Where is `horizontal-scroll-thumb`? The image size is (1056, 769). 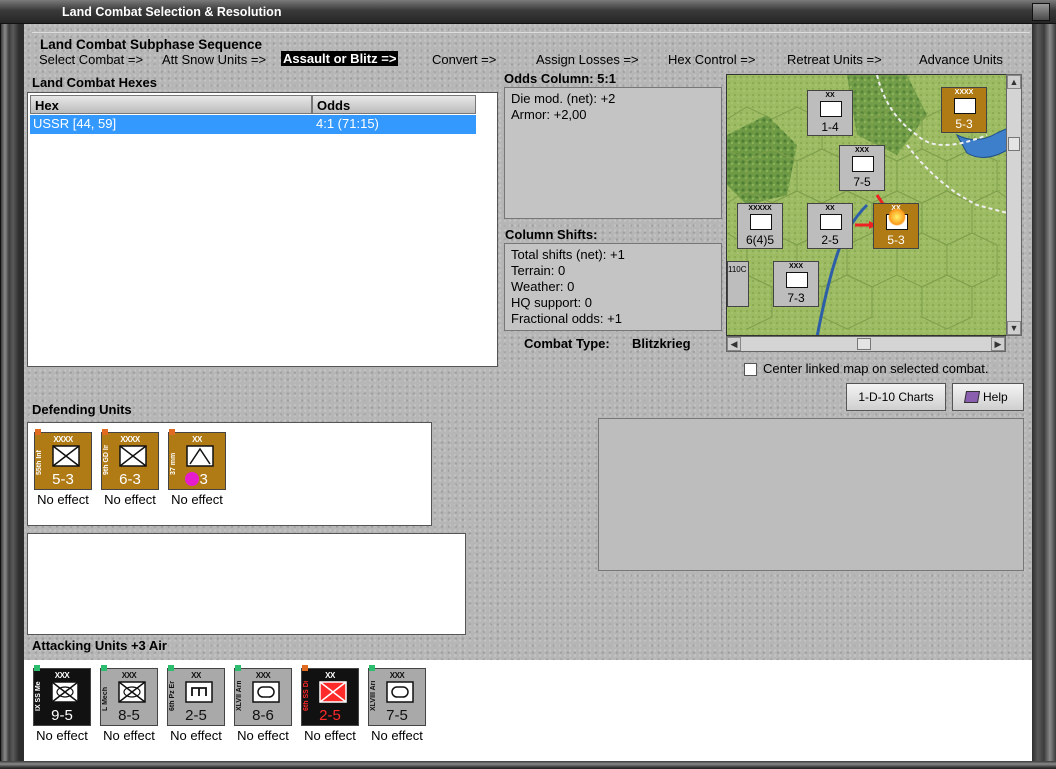
horizontal-scroll-thumb is located at coordinates (864, 344).